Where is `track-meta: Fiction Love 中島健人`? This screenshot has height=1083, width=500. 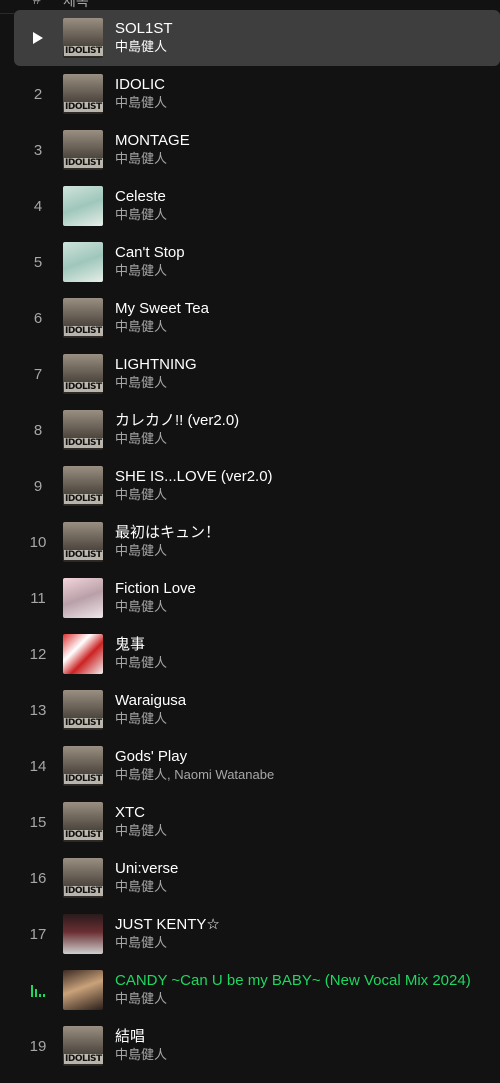 track-meta: Fiction Love 中島健人 is located at coordinates (303, 597).